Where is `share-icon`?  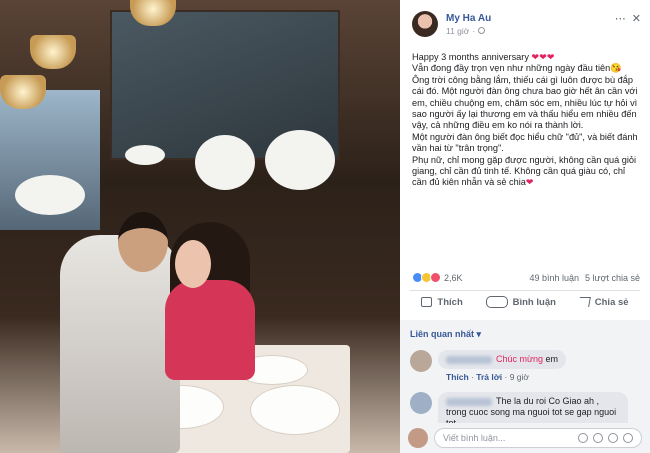
share-icon is located at coordinates (584, 302).